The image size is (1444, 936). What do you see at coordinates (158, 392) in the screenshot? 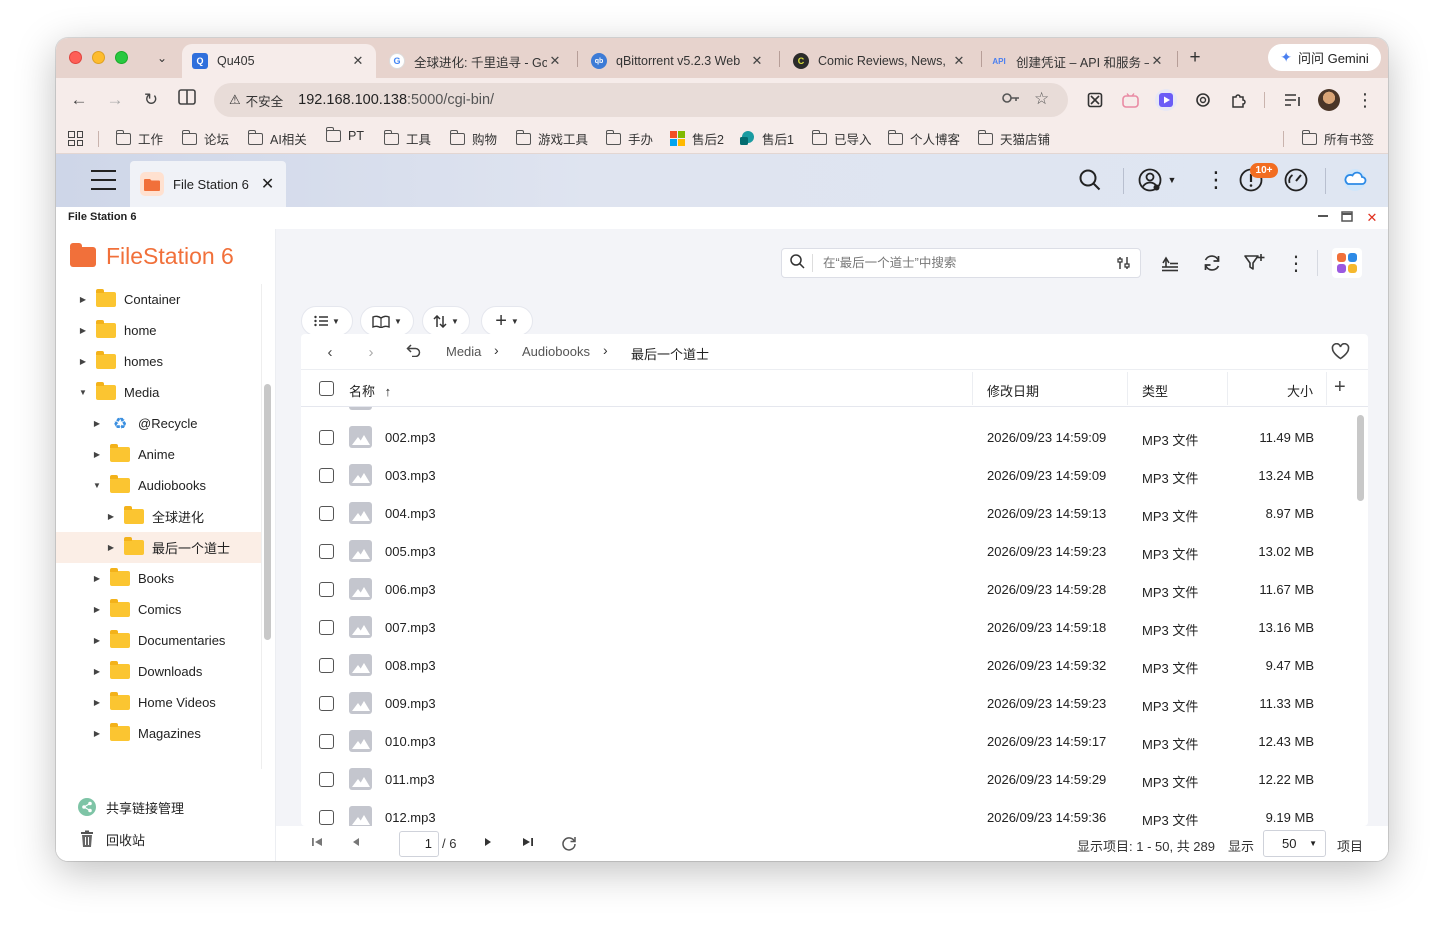
I see `tree-item: ▼ Media` at bounding box center [158, 392].